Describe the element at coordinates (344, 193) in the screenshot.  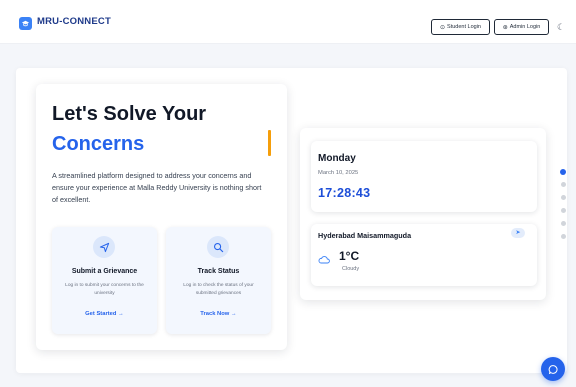
I see `time-display: 17:28:43` at that location.